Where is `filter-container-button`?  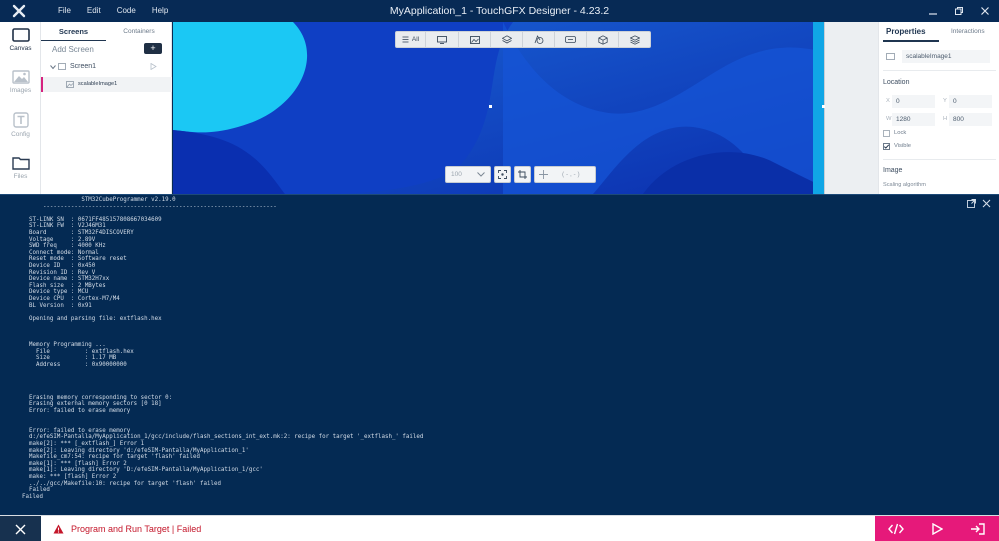
filter-container-button is located at coordinates (507, 39).